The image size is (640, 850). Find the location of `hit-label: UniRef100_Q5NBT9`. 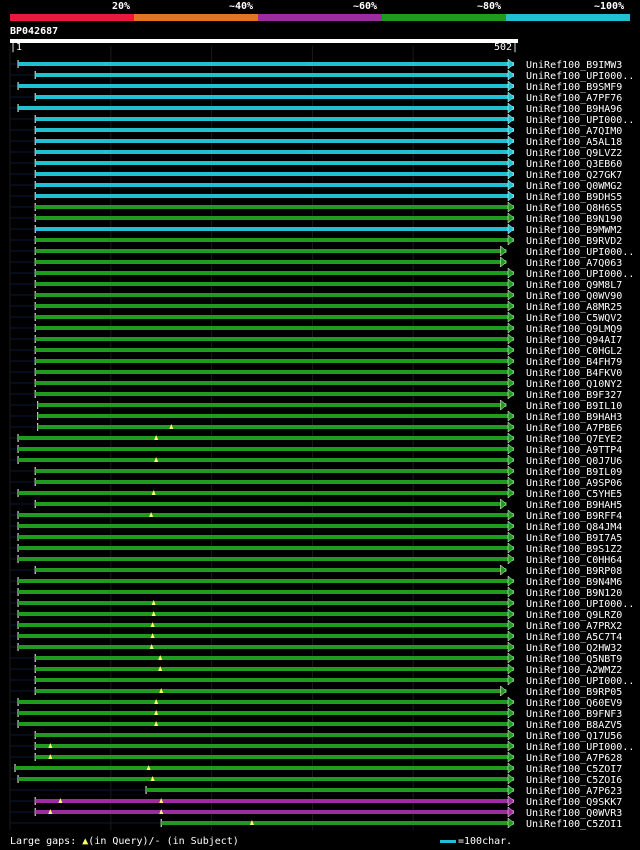

hit-label: UniRef100_Q5NBT9 is located at coordinates (574, 659).